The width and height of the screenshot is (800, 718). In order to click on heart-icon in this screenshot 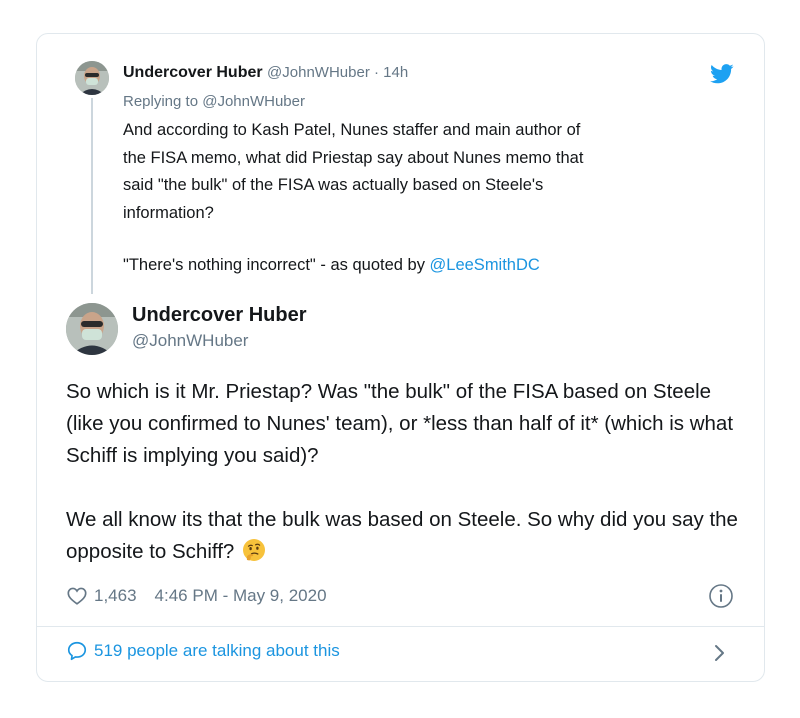, I will do `click(77, 596)`.